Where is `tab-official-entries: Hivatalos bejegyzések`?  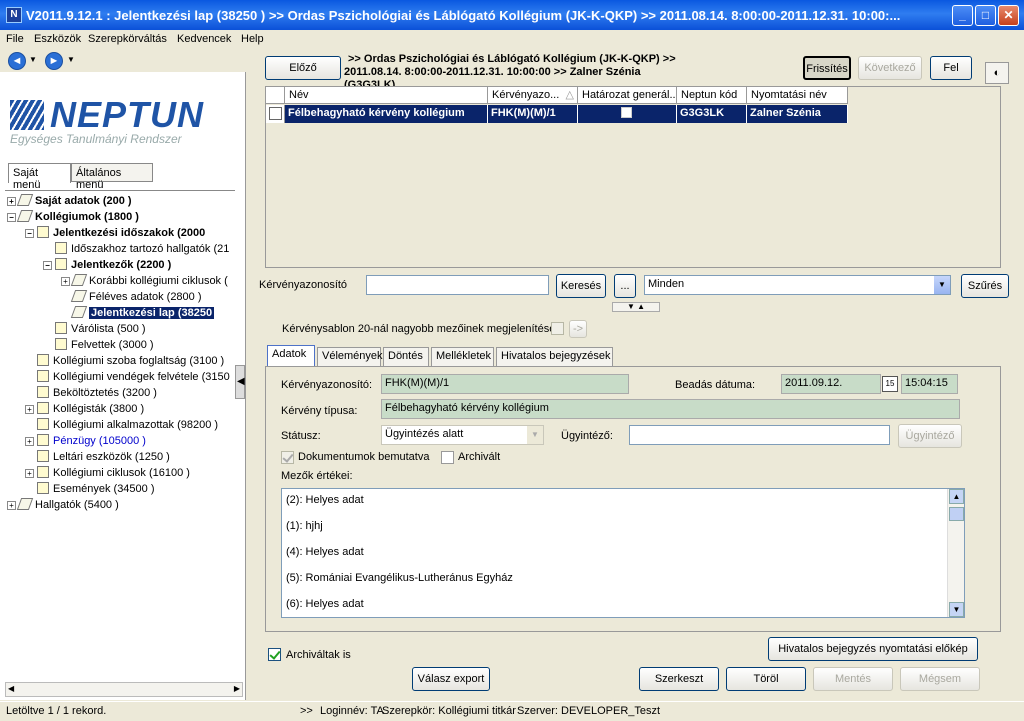
tab-official-entries: Hivatalos bejegyzések is located at coordinates (554, 356).